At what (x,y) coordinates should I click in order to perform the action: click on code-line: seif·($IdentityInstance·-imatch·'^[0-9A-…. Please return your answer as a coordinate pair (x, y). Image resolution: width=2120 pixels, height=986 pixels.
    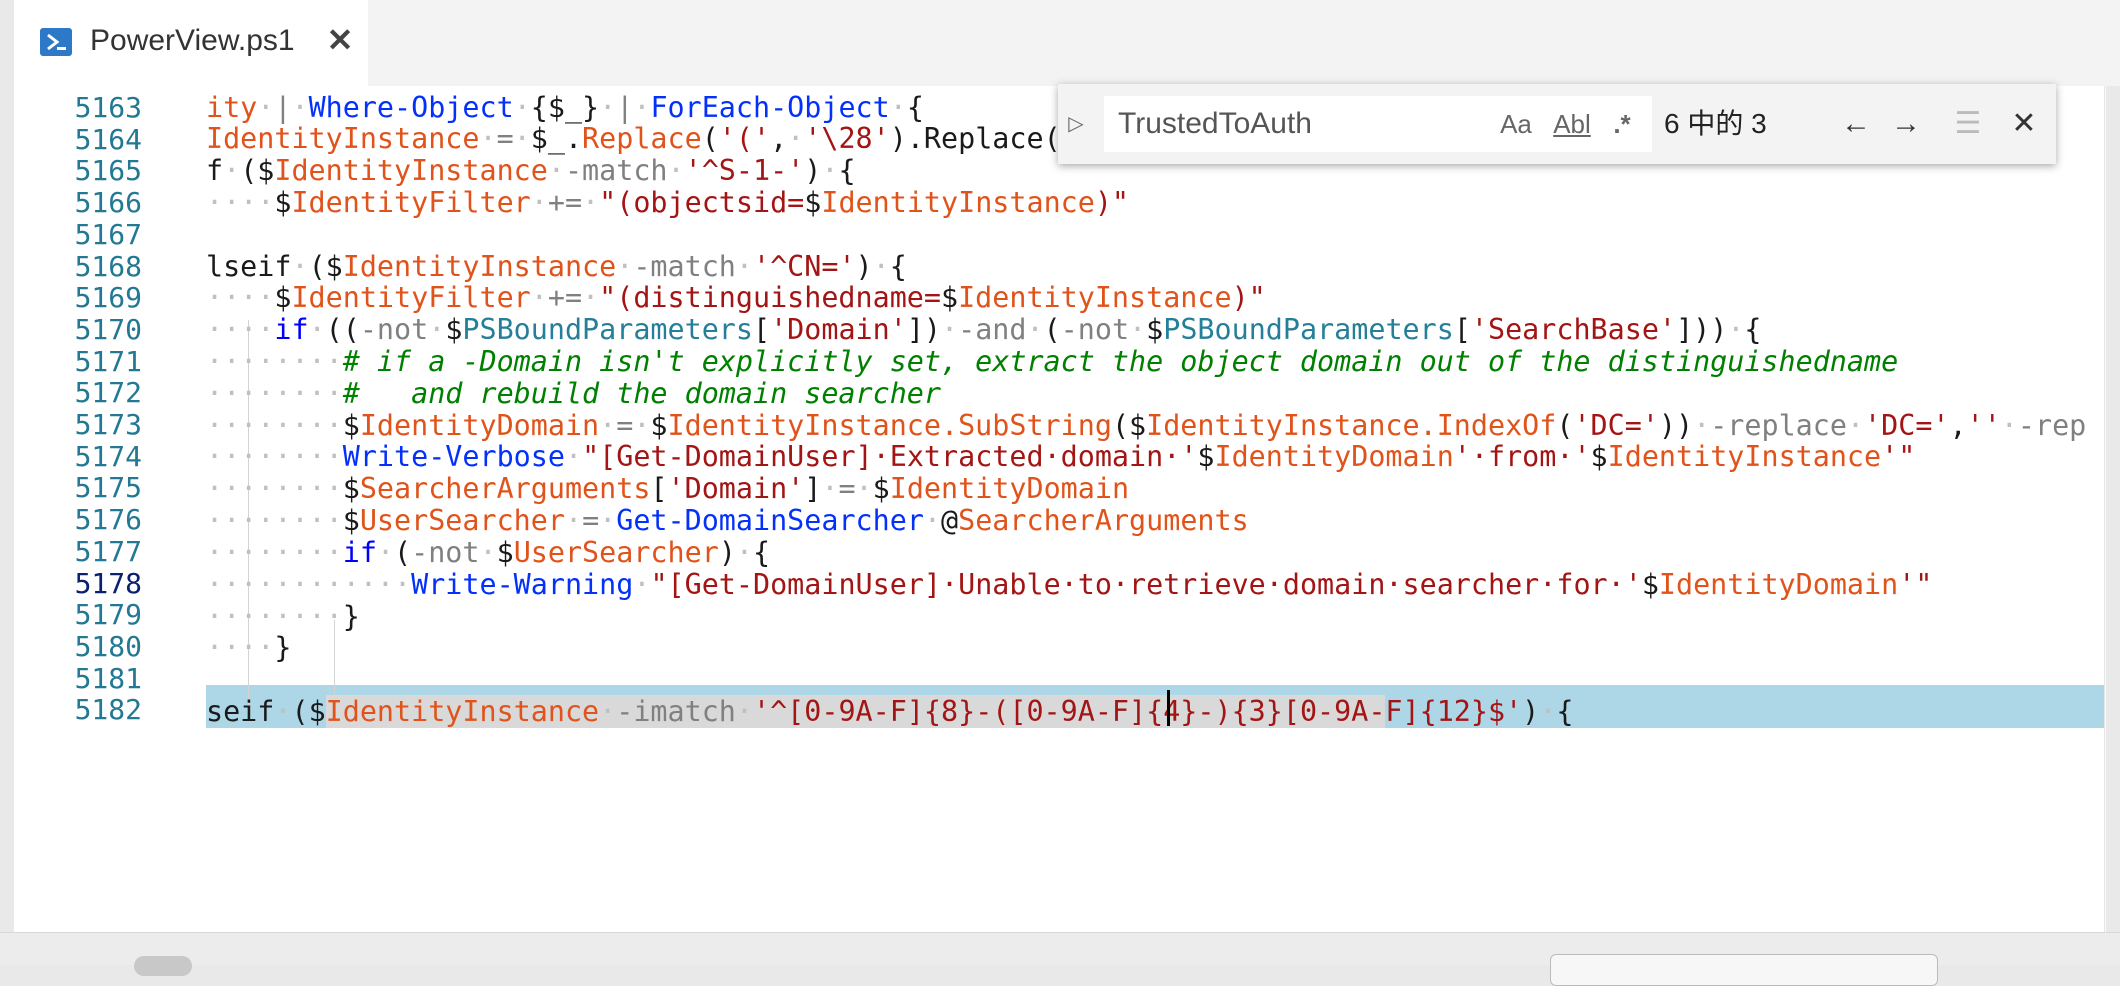
    Looking at the image, I should click on (890, 711).